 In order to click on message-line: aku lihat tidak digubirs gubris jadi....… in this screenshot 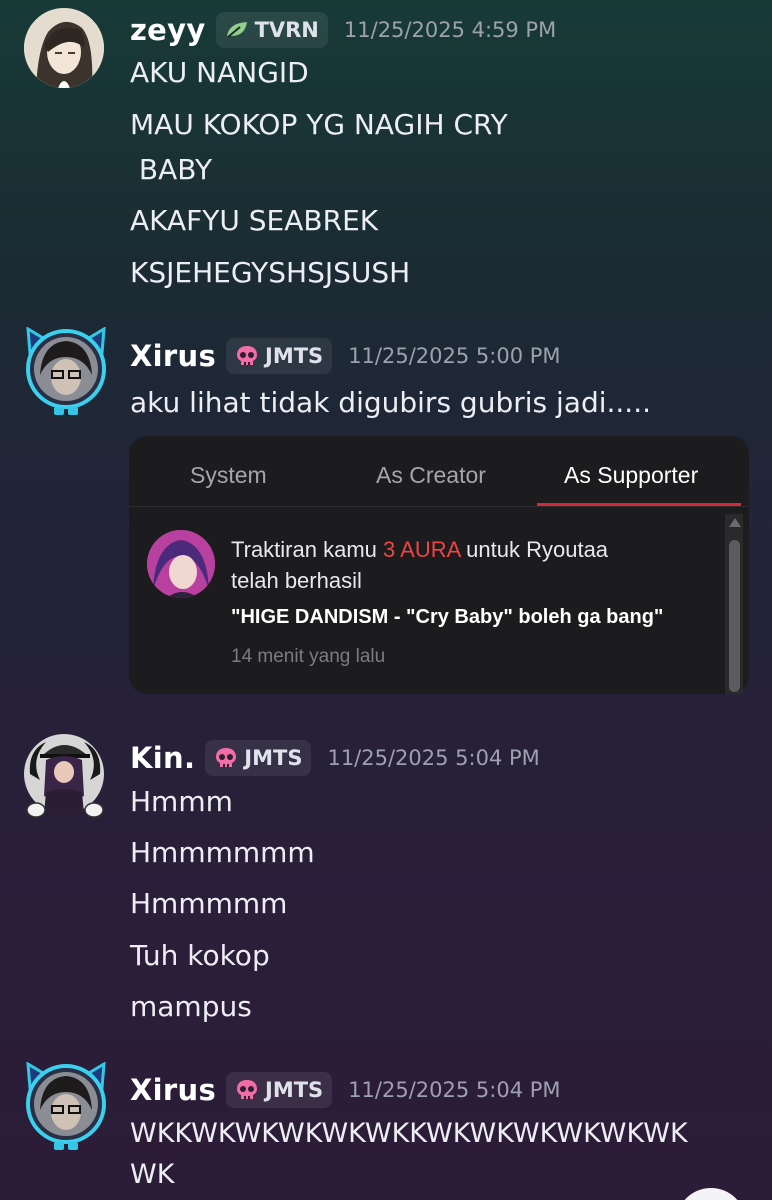, I will do `click(390, 402)`.